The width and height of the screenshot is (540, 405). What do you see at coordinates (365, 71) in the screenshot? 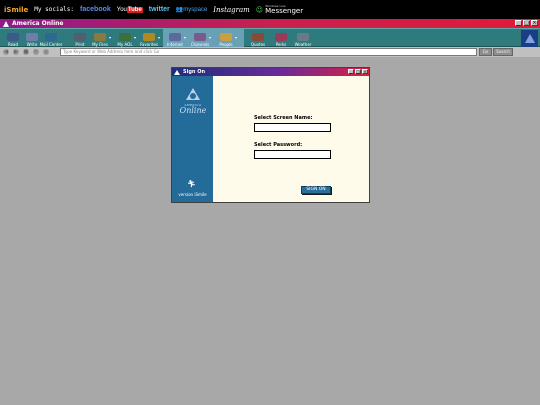
I see `signon-close-button: ×` at bounding box center [365, 71].